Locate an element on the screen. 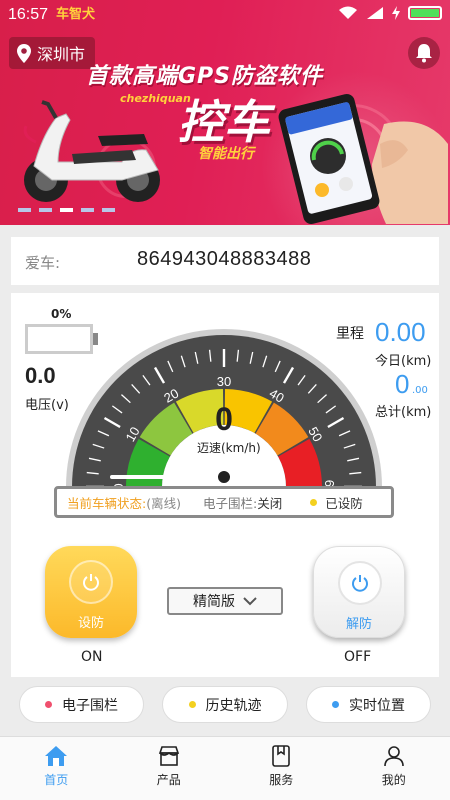  disarm-button: 解防 is located at coordinates (359, 592).